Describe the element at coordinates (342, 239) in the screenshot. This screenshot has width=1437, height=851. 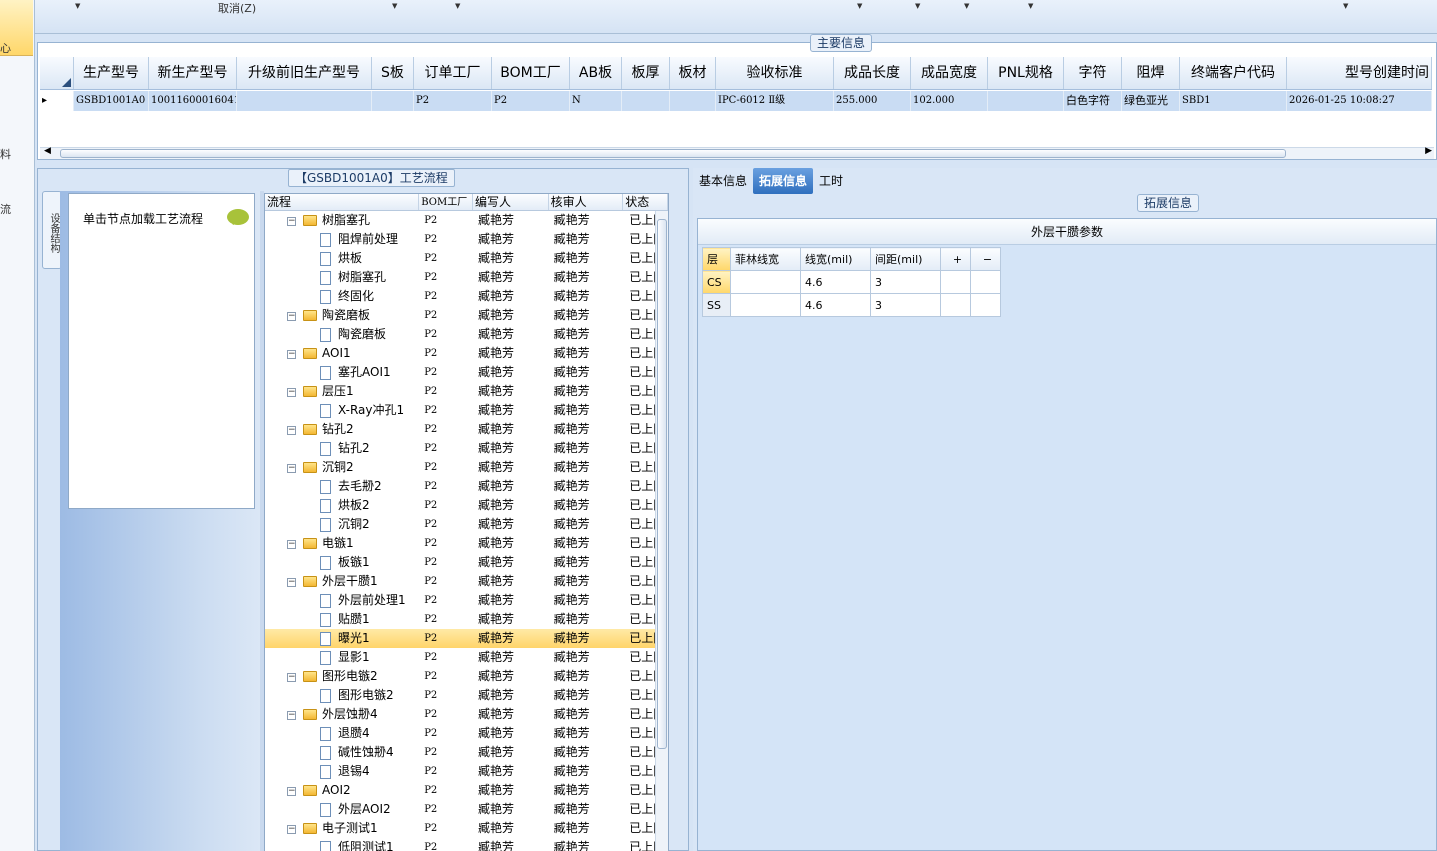
I see `tree-node: 阻焊前处理` at that location.